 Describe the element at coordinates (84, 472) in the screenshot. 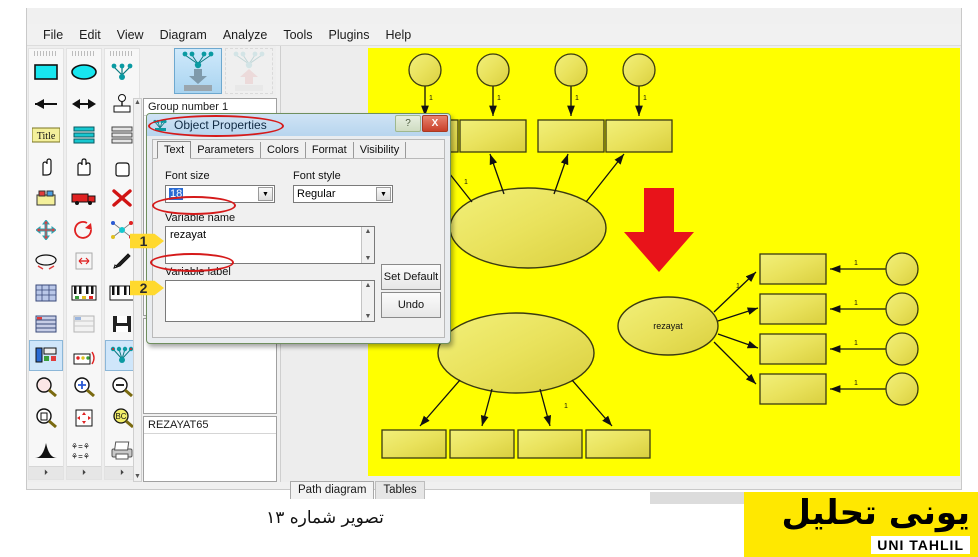

I see `toolbar-overflow-2: ⏵` at that location.